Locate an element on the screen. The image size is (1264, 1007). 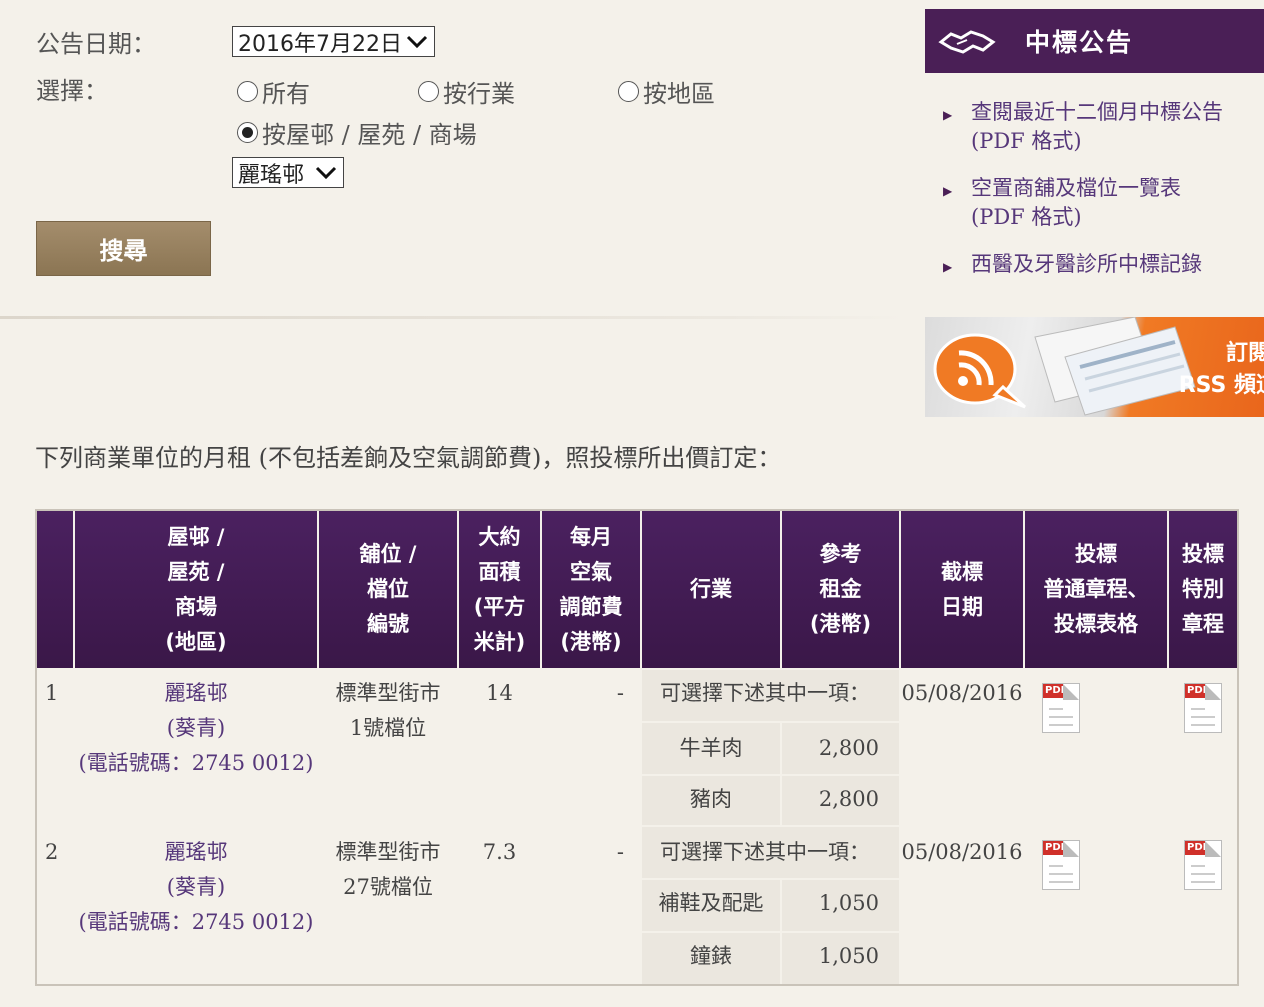
date-select: 2016年7月22日 is located at coordinates (333, 41).